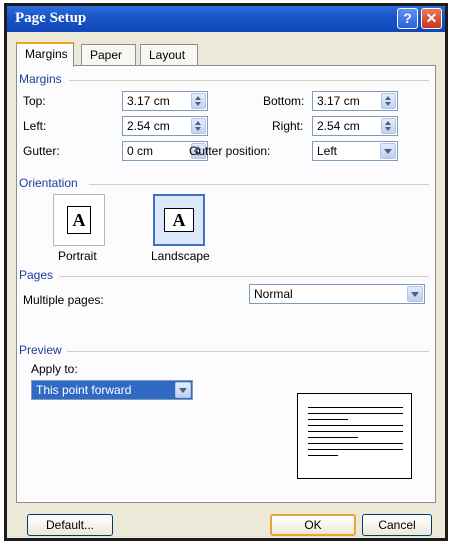 The height and width of the screenshot is (546, 458). I want to click on cancel-button: Cancel, so click(397, 525).